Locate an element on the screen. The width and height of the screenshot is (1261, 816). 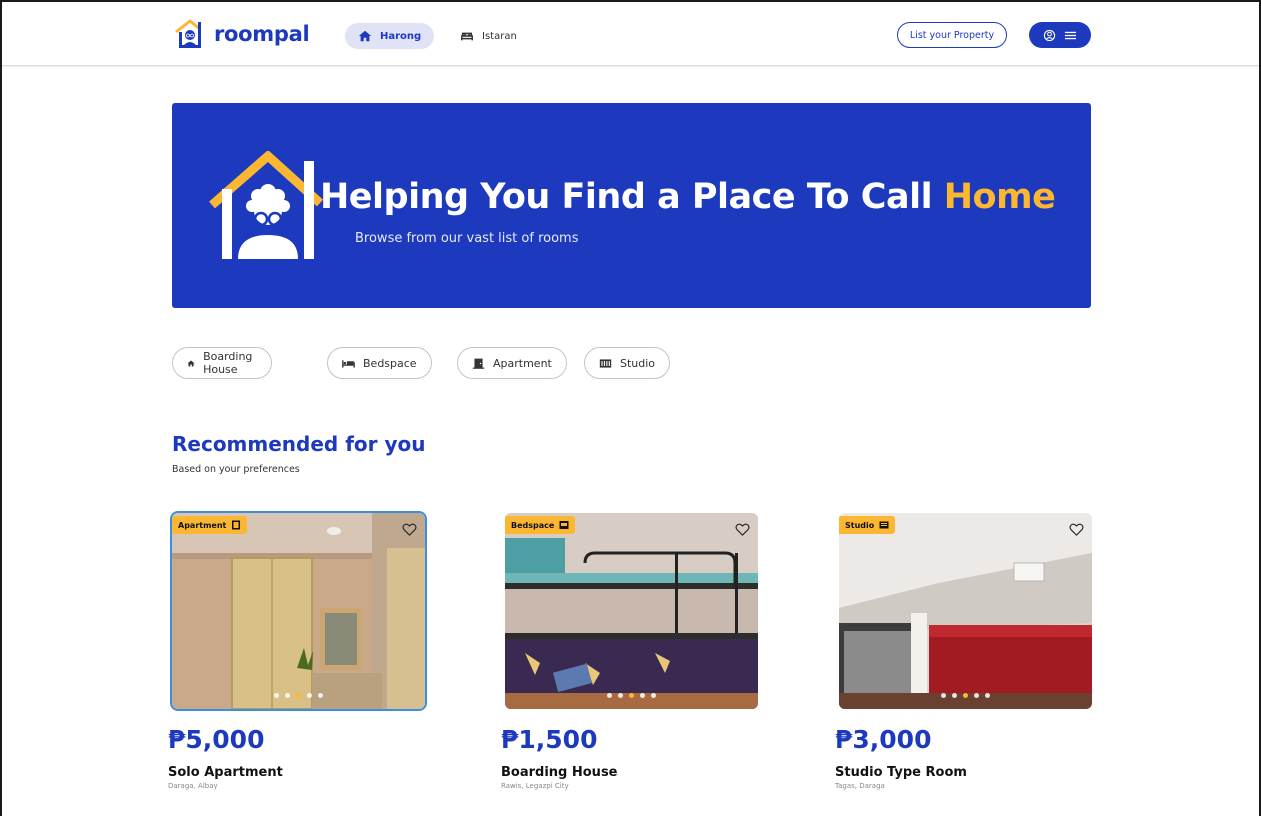
list-property-button: List your Property is located at coordinates (952, 35).